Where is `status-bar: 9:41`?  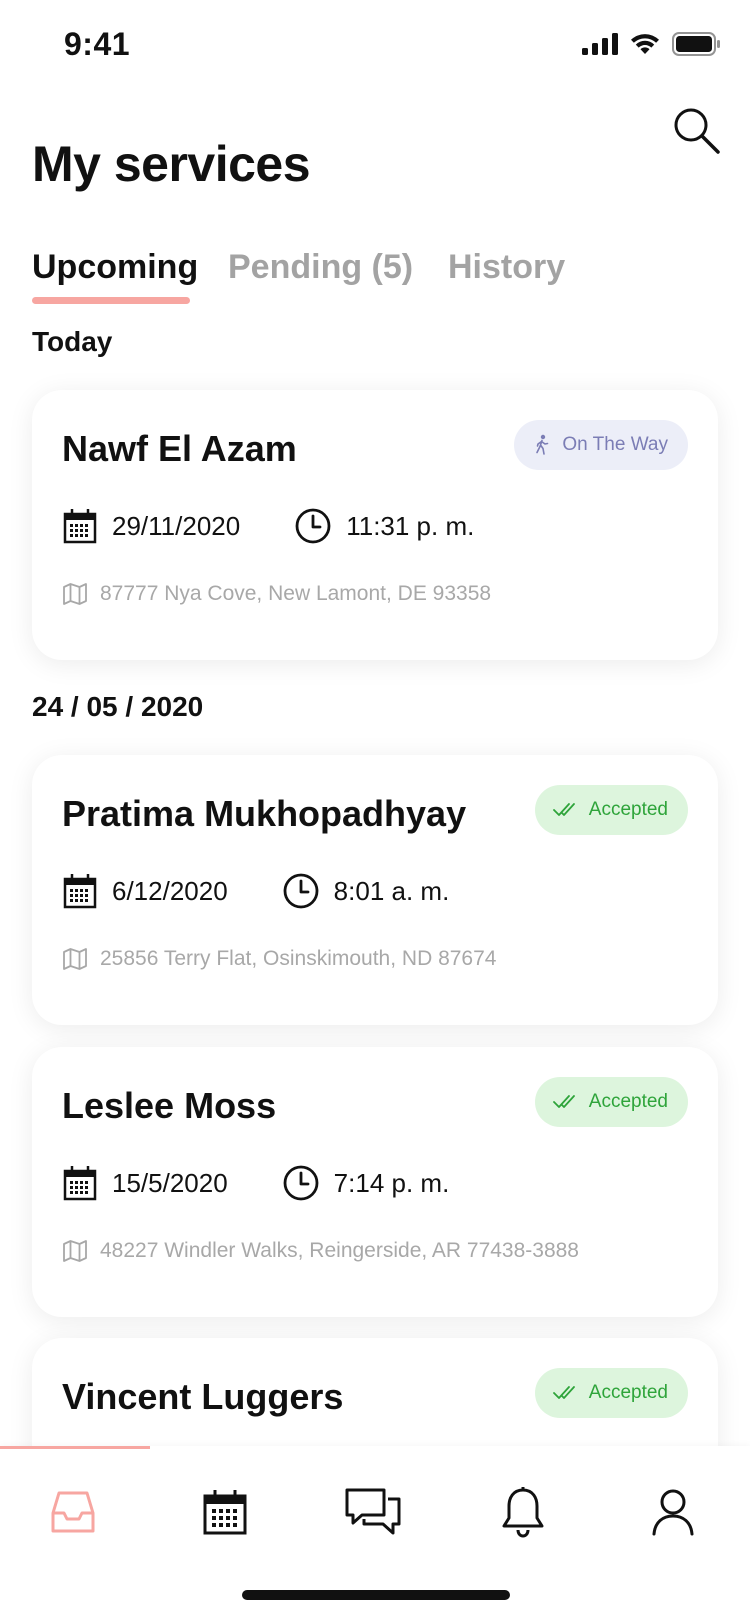
status-bar: 9:41 is located at coordinates (375, 47).